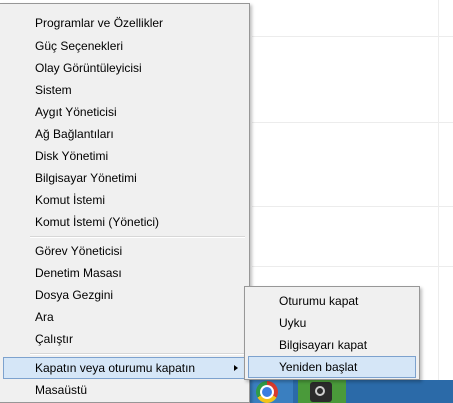 This screenshot has height=403, width=453. Describe the element at coordinates (124, 390) in the screenshot. I see `menu-item-desktop: Masaüstü` at that location.